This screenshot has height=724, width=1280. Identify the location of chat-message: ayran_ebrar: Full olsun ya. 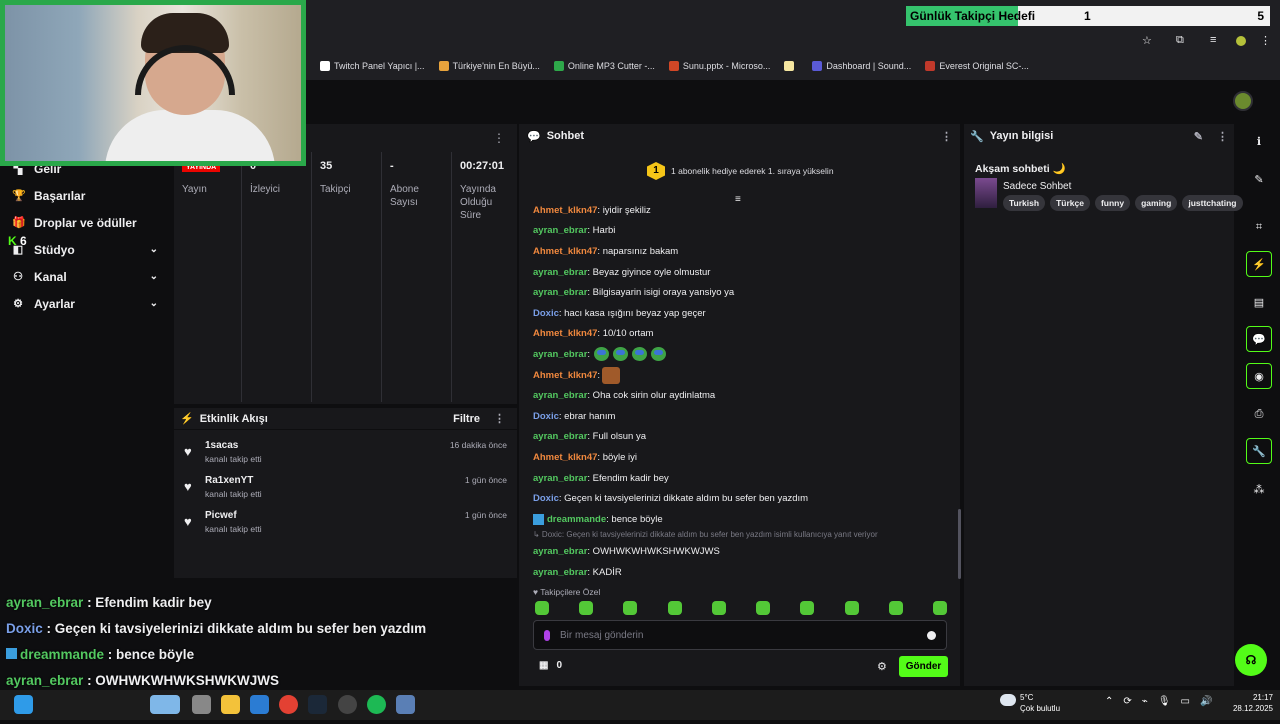
(743, 437).